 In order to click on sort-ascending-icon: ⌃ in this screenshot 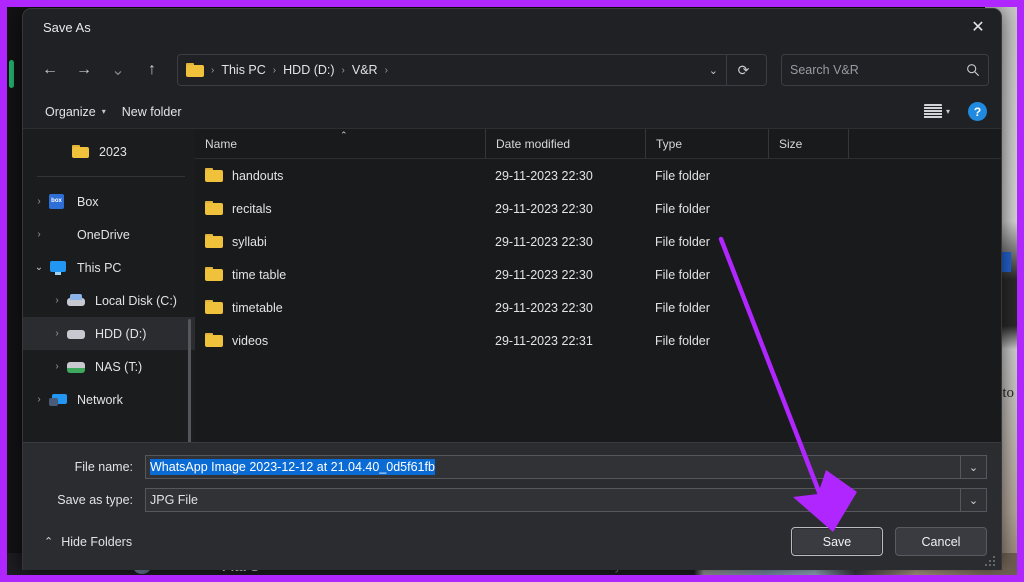, I will do `click(344, 134)`.